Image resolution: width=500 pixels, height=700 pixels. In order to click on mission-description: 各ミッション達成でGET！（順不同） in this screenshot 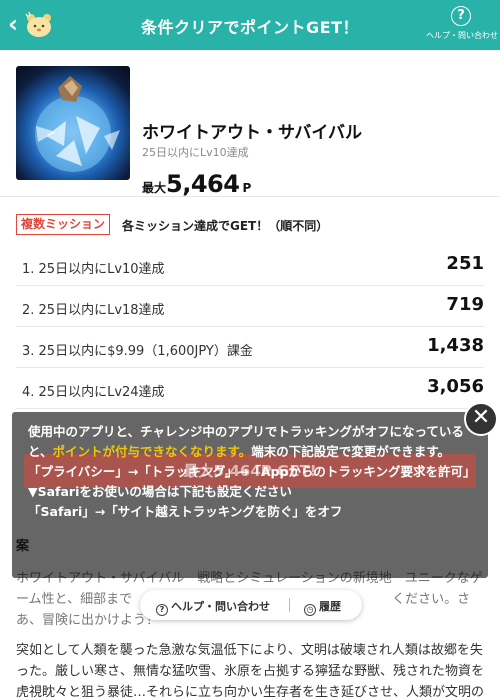, I will do `click(225, 226)`.